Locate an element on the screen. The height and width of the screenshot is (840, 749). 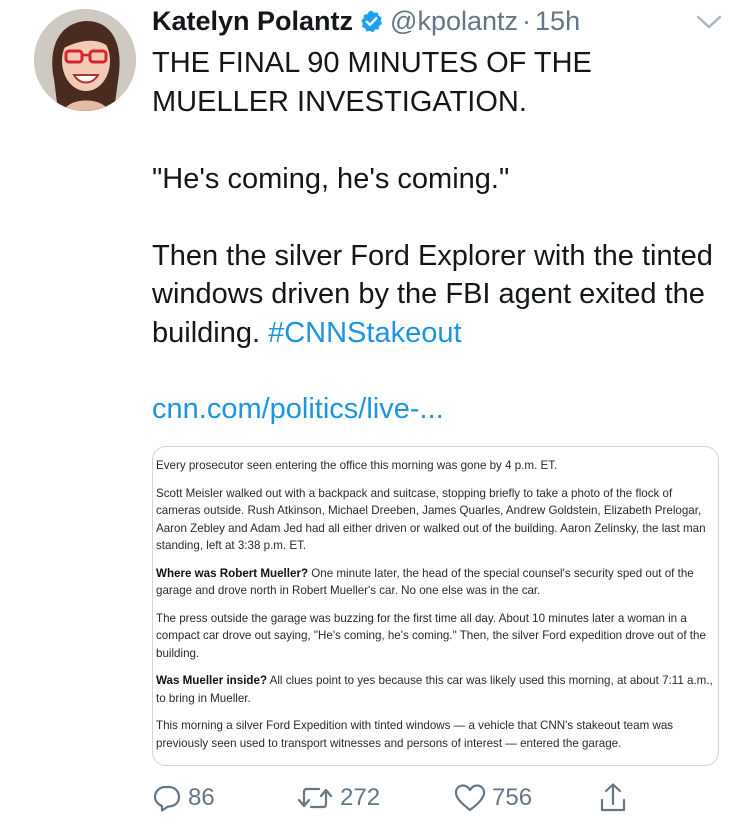
share-icon is located at coordinates (613, 797).